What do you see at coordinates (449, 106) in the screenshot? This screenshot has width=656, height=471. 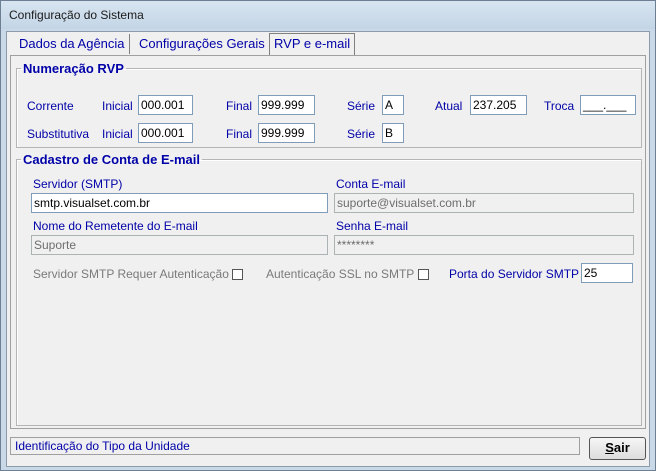 I see `corrente-atual-label: Atual` at bounding box center [449, 106].